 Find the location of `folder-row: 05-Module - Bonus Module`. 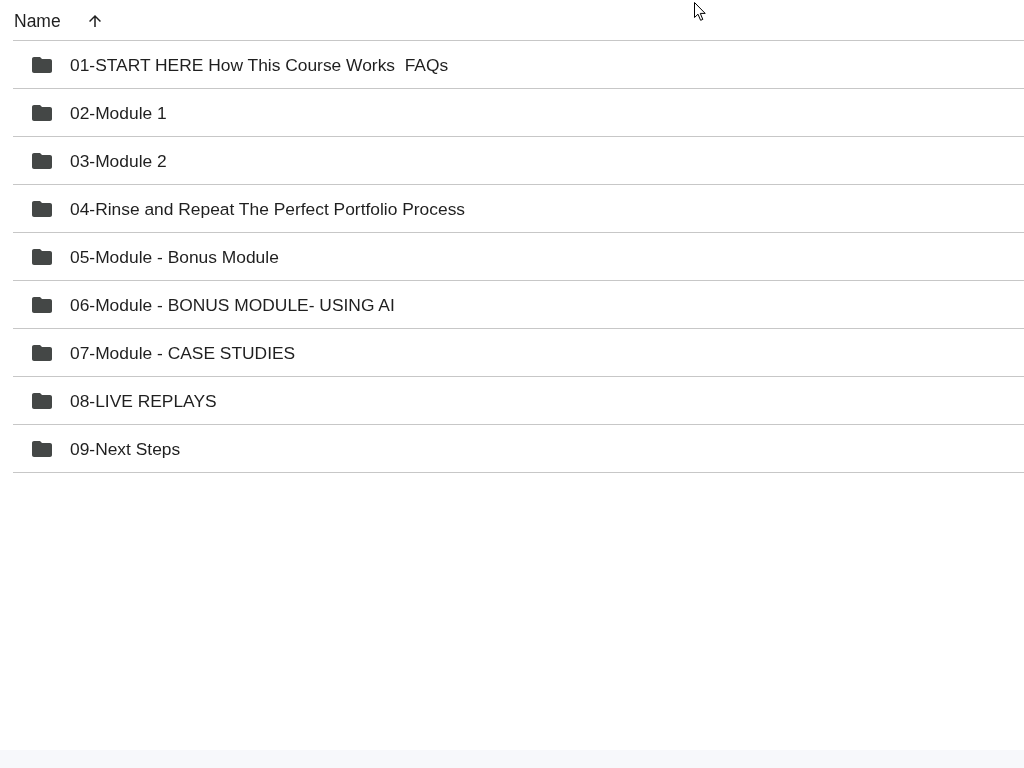

folder-row: 05-Module - Bonus Module is located at coordinates (518, 257).